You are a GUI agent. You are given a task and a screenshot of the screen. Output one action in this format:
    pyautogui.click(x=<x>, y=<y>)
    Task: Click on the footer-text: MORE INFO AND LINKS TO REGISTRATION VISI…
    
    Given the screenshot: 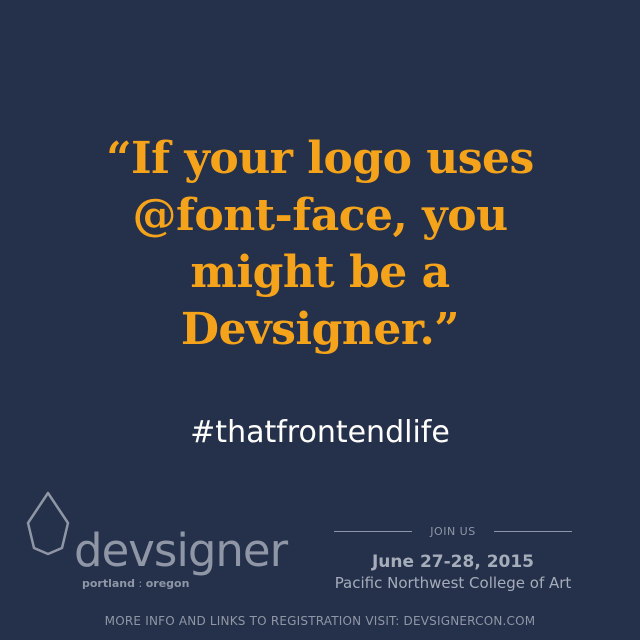 What is the action you would take?
    pyautogui.click(x=320, y=621)
    